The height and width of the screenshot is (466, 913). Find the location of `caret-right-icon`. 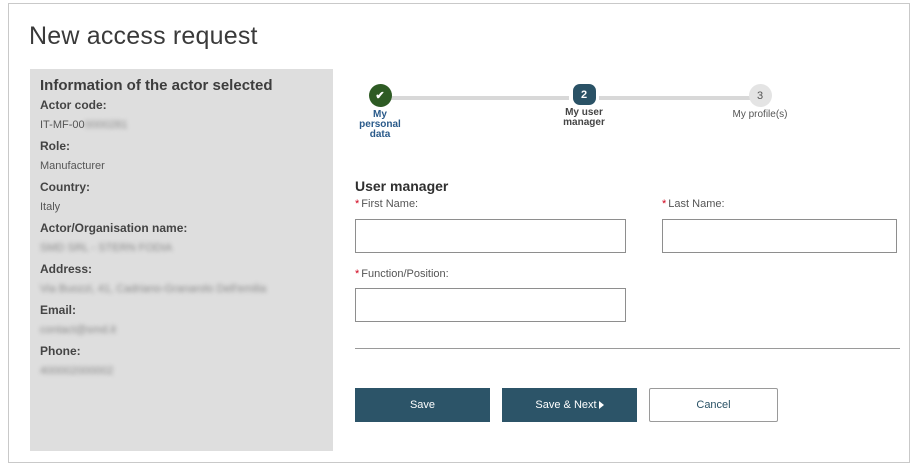

caret-right-icon is located at coordinates (601, 405).